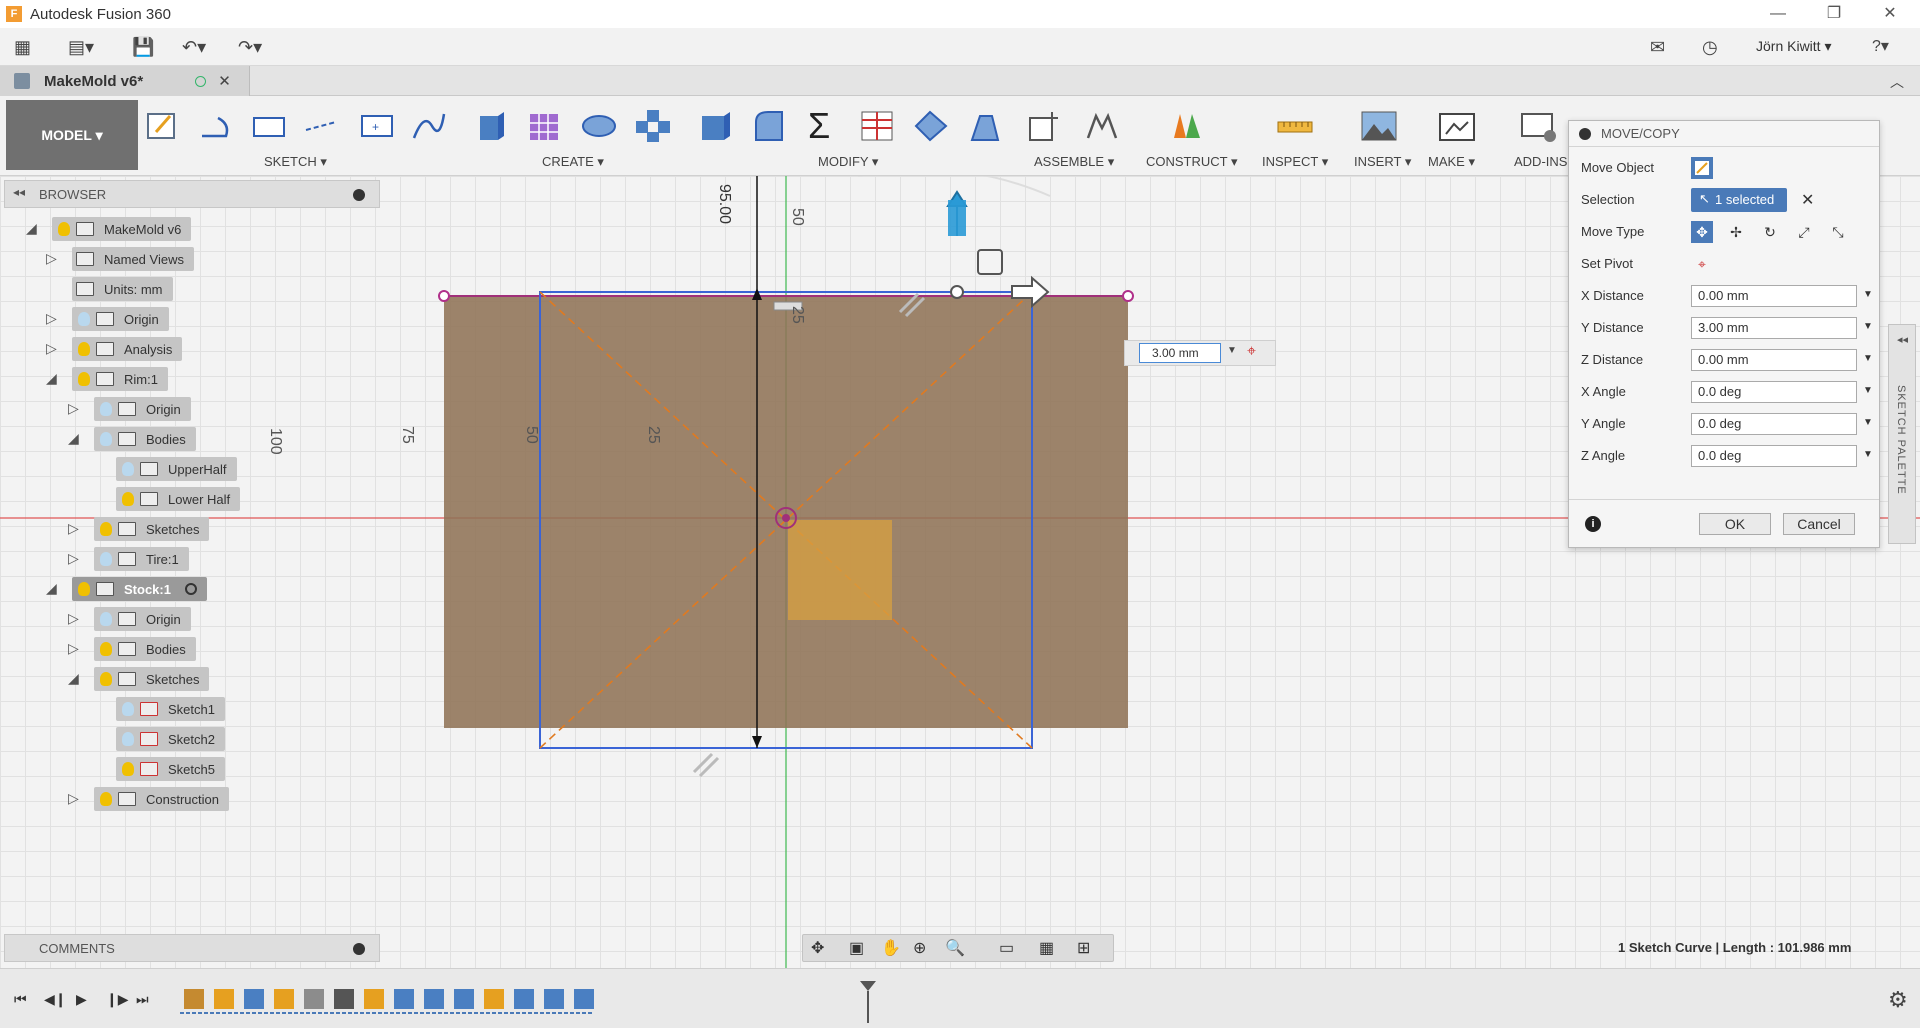 This screenshot has height=1028, width=1920. I want to click on measure-icon, so click(1295, 126).